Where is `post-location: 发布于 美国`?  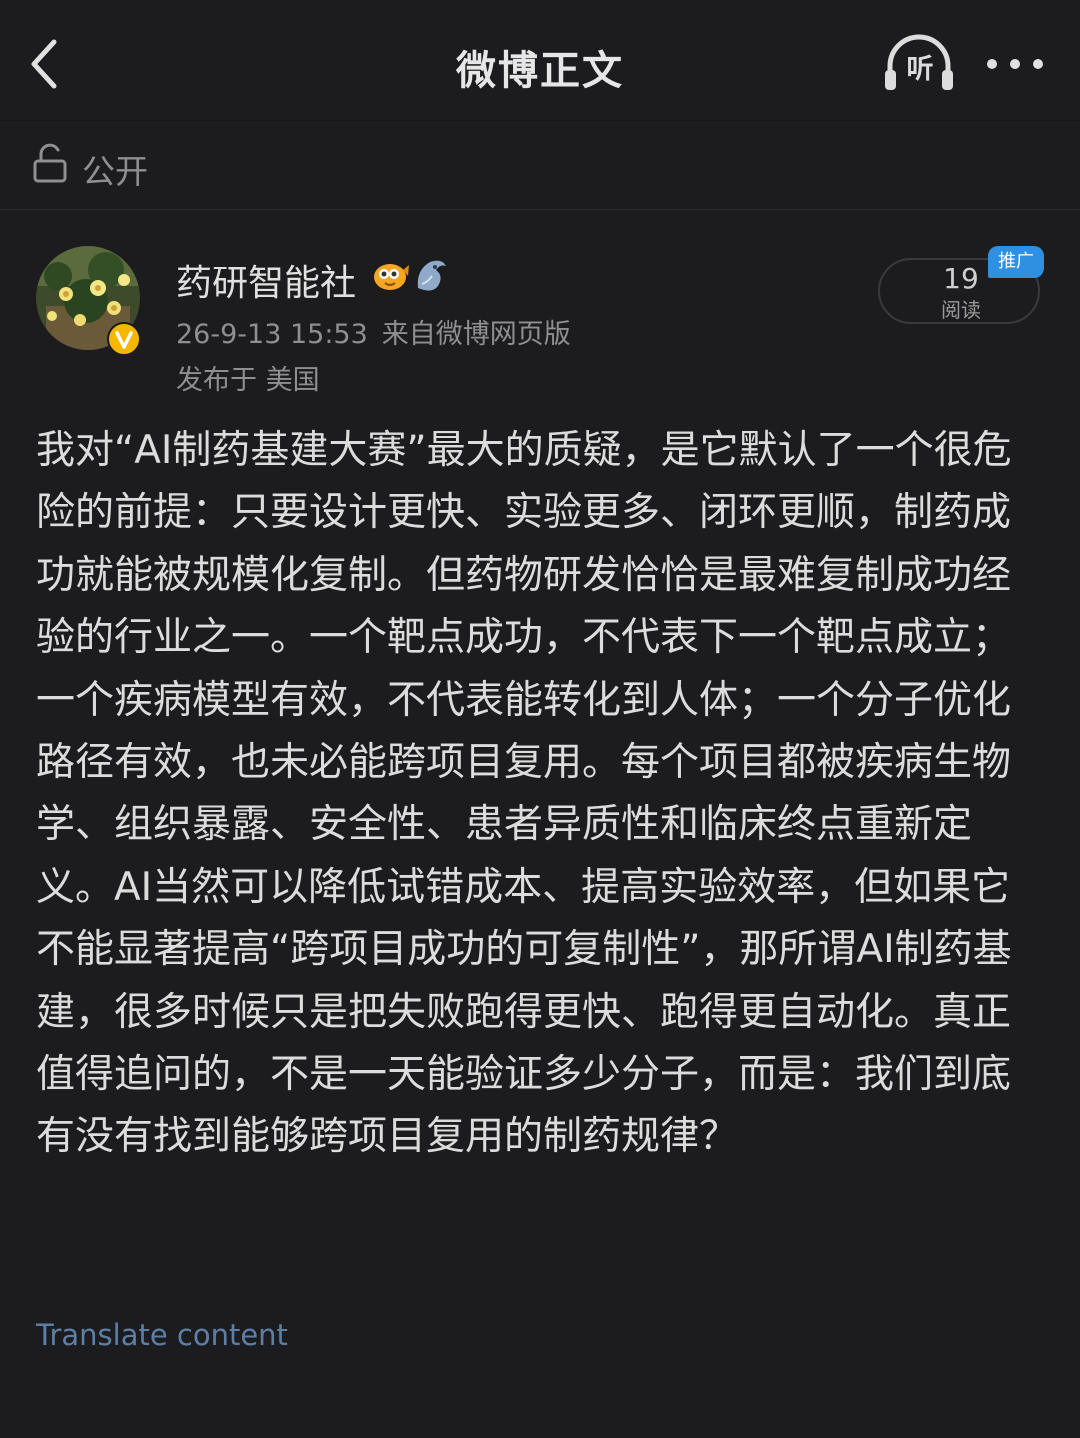 post-location: 发布于 美国 is located at coordinates (248, 380).